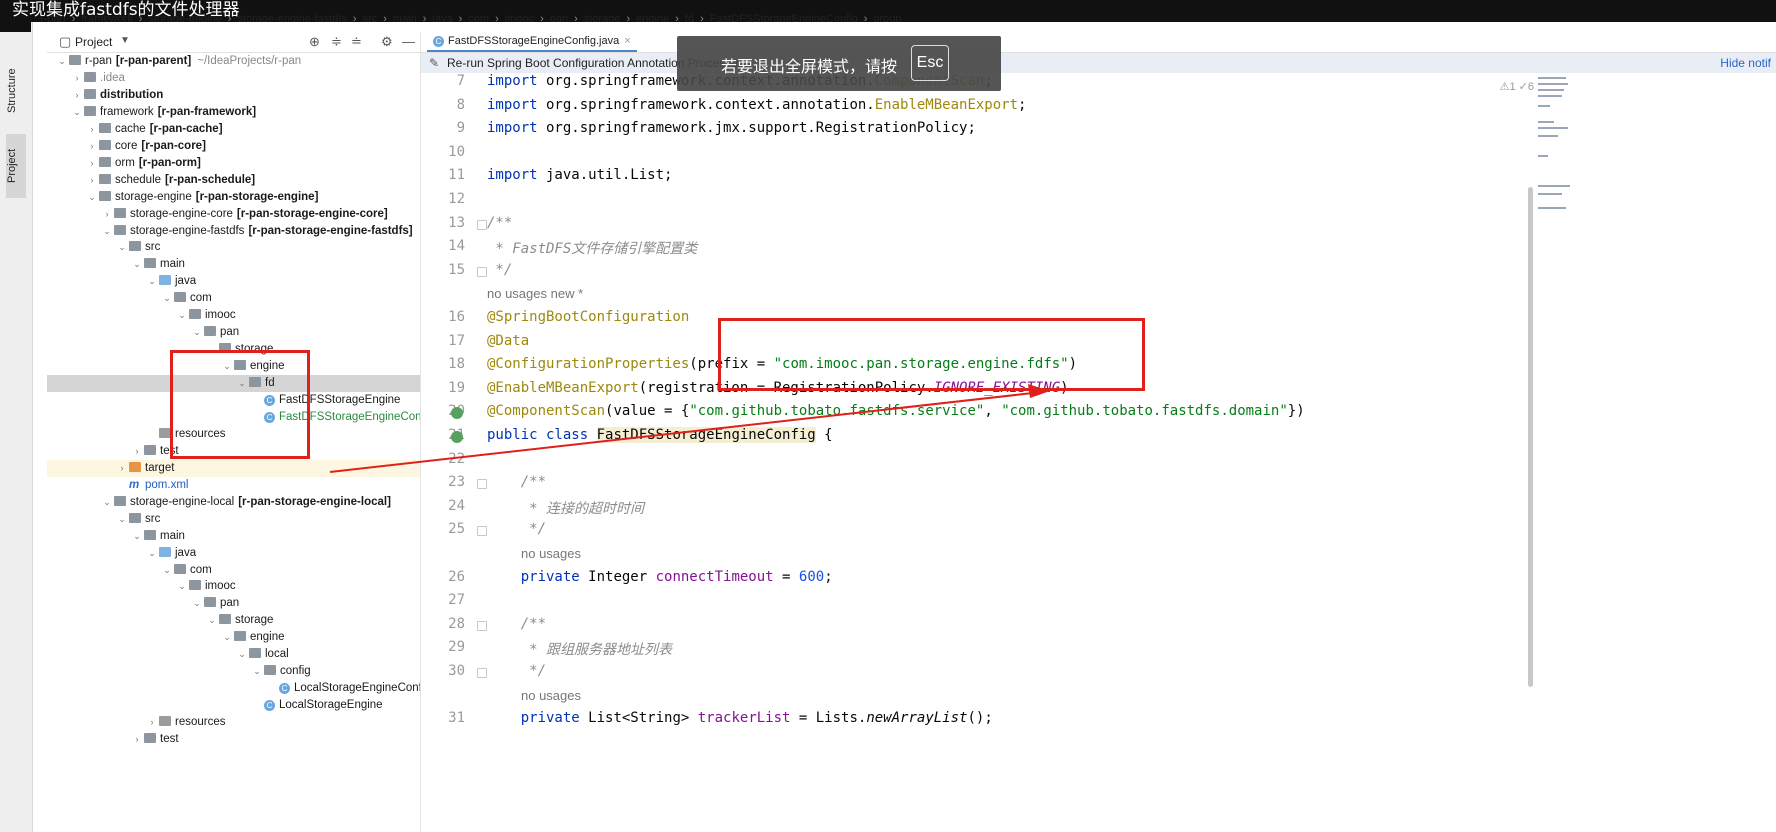 The width and height of the screenshot is (1776, 832). Describe the element at coordinates (141, 315) in the screenshot. I see `tree-row: ⌄ imooc` at that location.